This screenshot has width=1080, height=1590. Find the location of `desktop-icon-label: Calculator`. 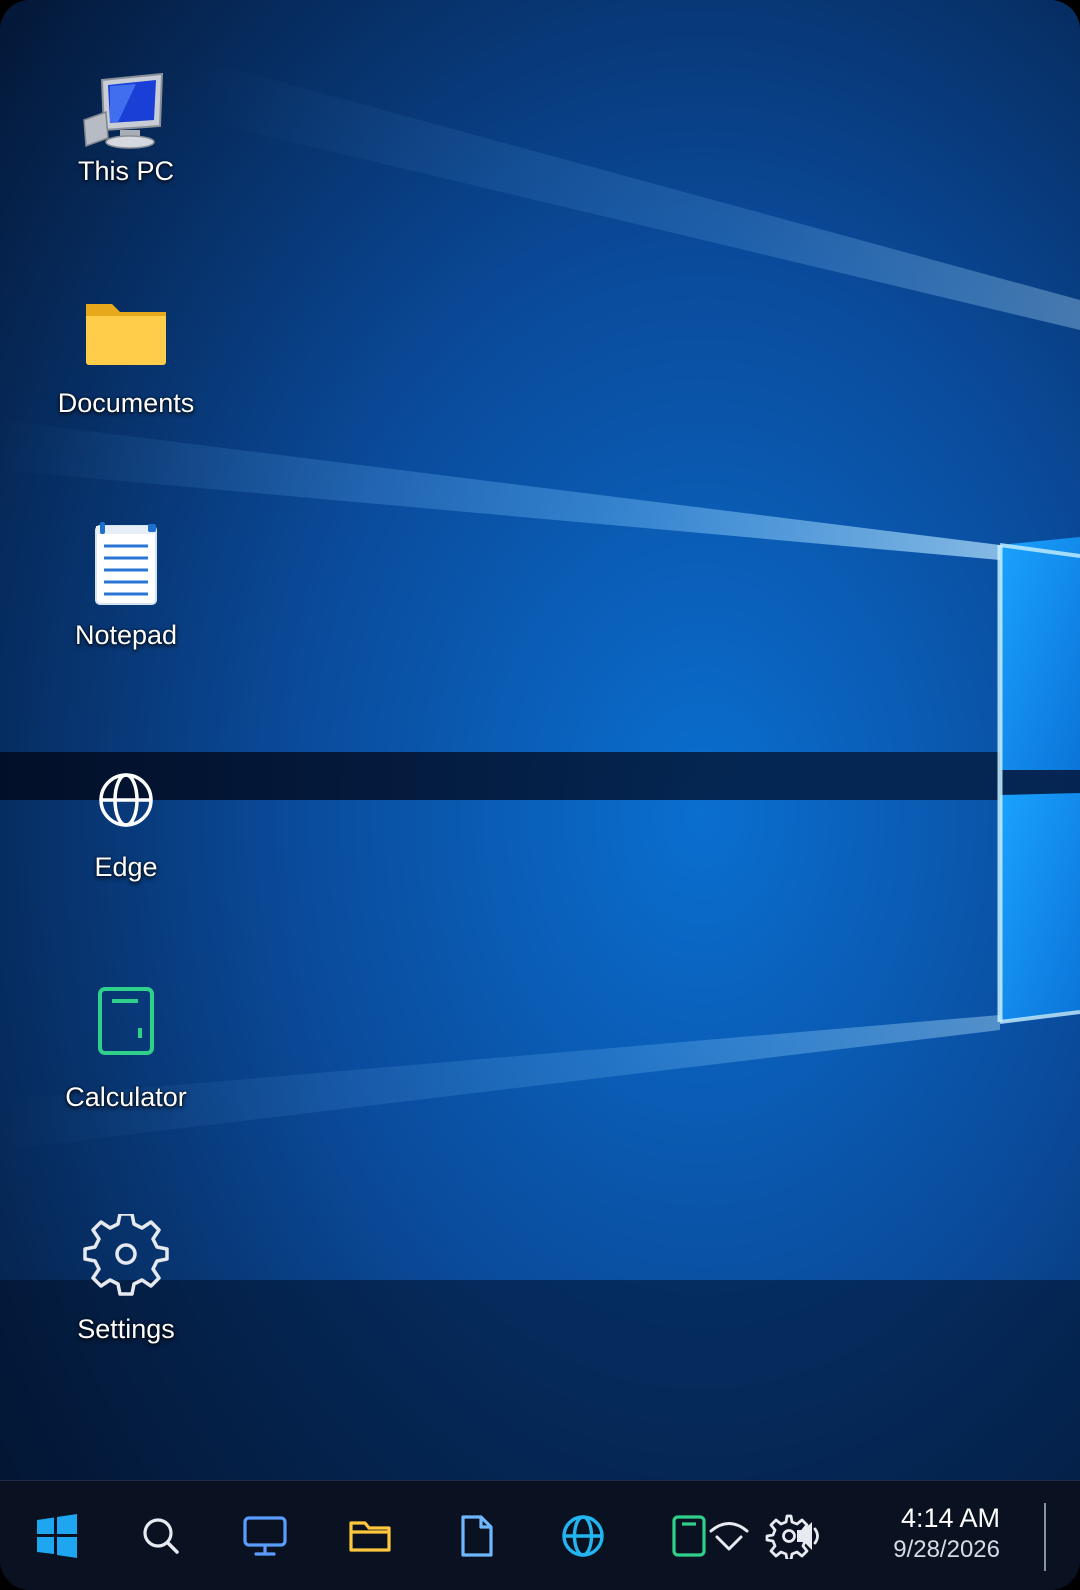

desktop-icon-label: Calculator is located at coordinates (126, 1097).